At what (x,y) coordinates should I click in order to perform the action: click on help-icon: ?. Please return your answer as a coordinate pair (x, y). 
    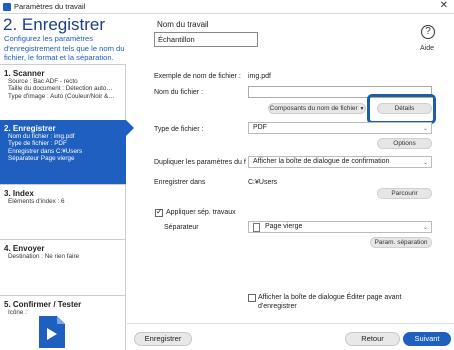
    Looking at the image, I should click on (428, 32).